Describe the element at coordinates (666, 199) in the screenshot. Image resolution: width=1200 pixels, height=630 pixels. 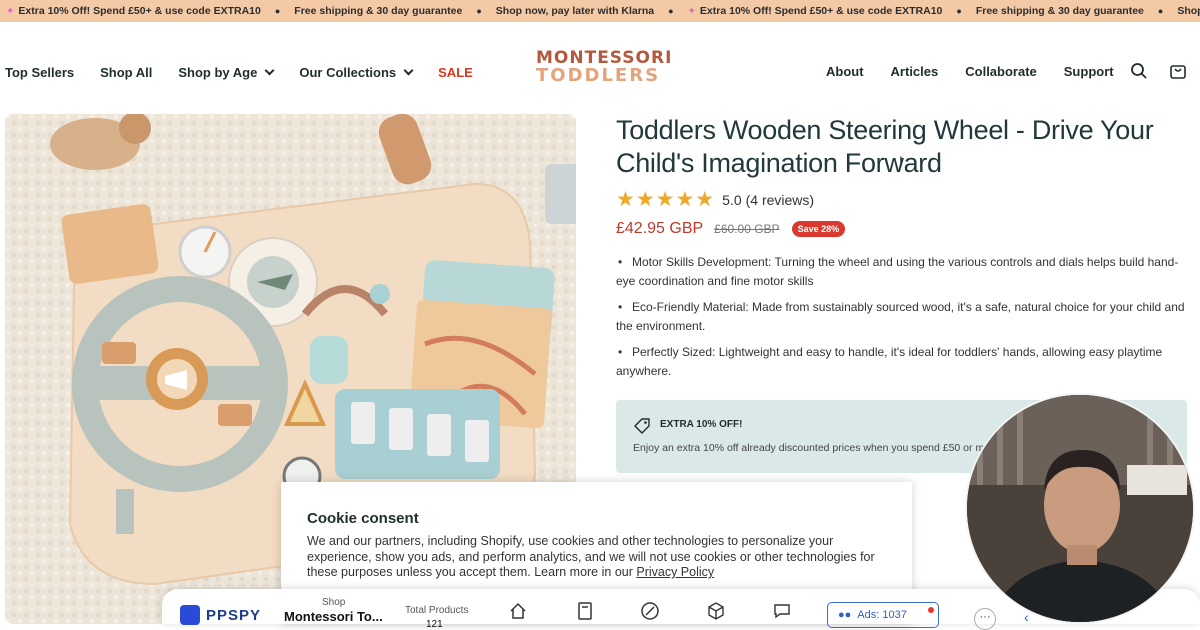
I see `star-rating-icon: ★★★★★` at that location.